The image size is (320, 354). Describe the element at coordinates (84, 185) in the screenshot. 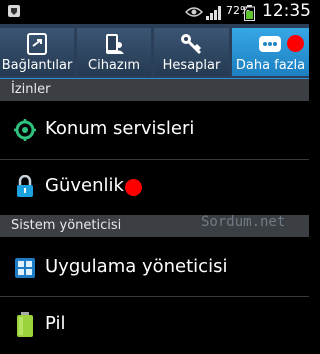

I see `list-item-label: Güvenlik` at that location.